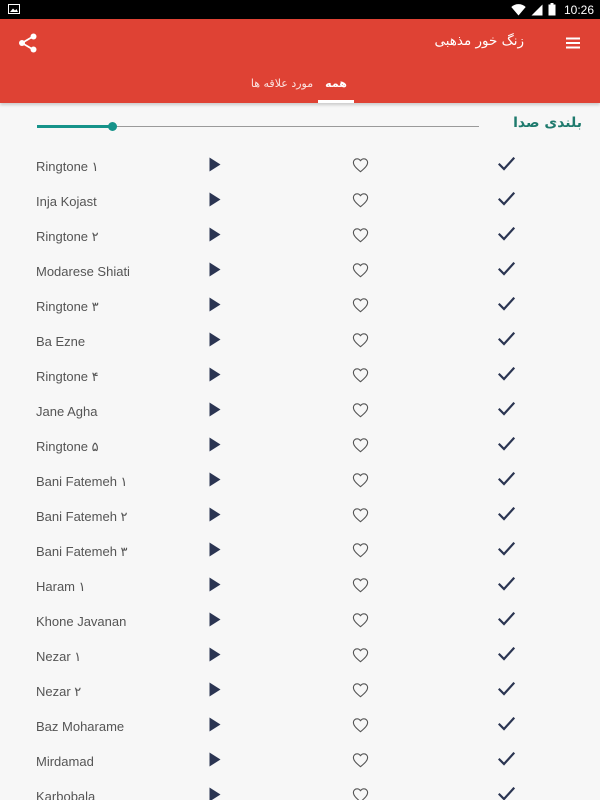 The image size is (600, 800). I want to click on ringtone-row: Jane Agha, so click(300, 410).